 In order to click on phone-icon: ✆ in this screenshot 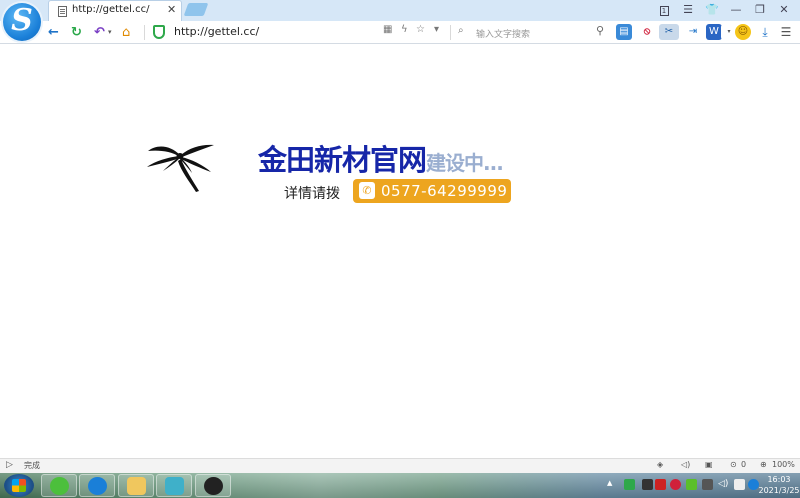, I will do `click(367, 190)`.